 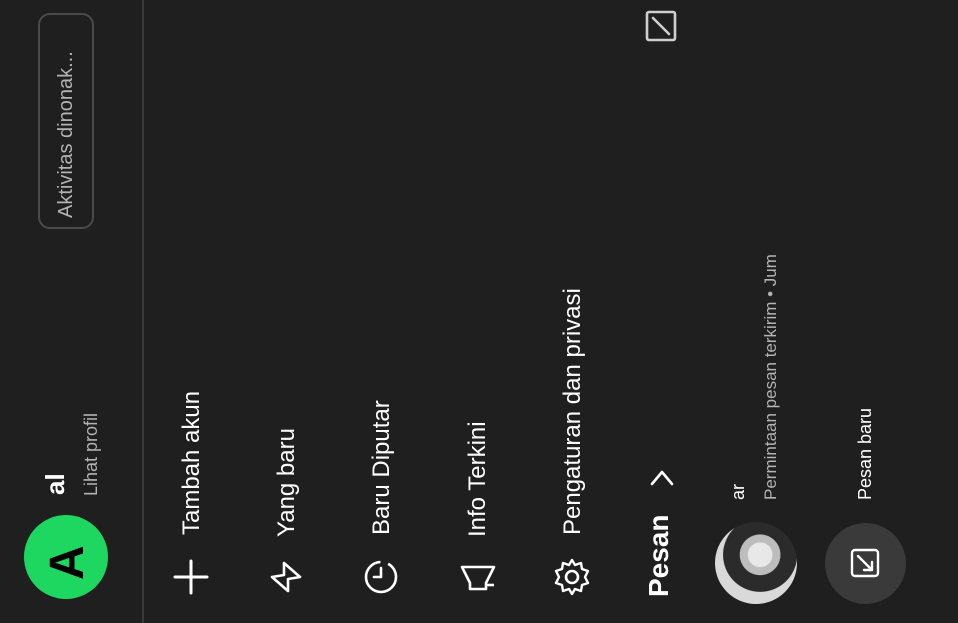 I want to click on menu-item-info-terkini: Info Terkini, so click(x=477, y=479).